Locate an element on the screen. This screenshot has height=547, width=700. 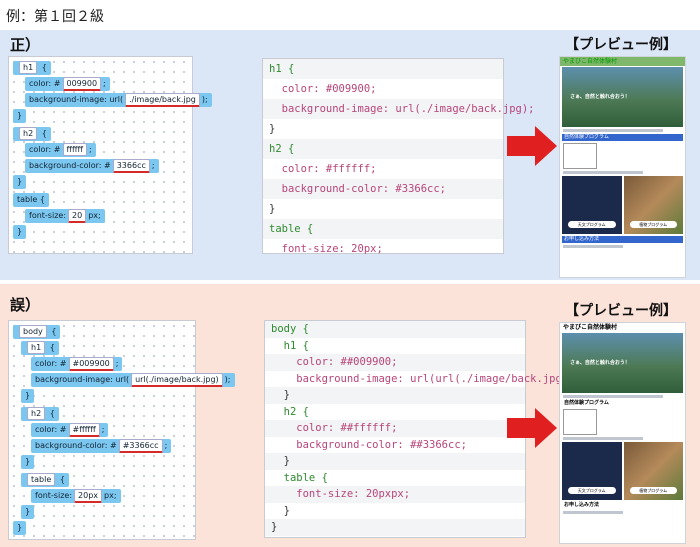
preview-title-correct: 【プレビュー例】 is located at coordinates (621, 45).